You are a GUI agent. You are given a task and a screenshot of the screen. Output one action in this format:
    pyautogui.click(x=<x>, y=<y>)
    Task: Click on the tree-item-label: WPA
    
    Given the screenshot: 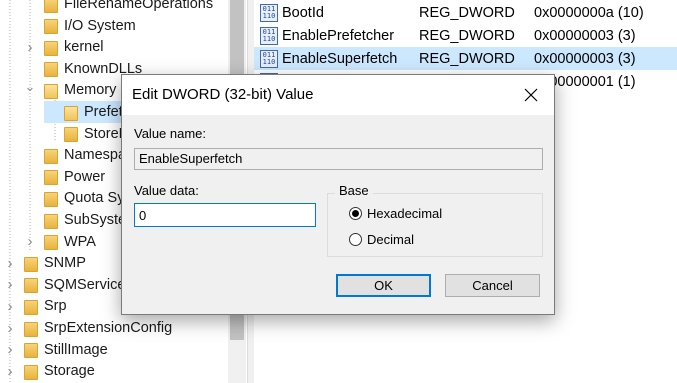 What is the action you would take?
    pyautogui.click(x=80, y=241)
    